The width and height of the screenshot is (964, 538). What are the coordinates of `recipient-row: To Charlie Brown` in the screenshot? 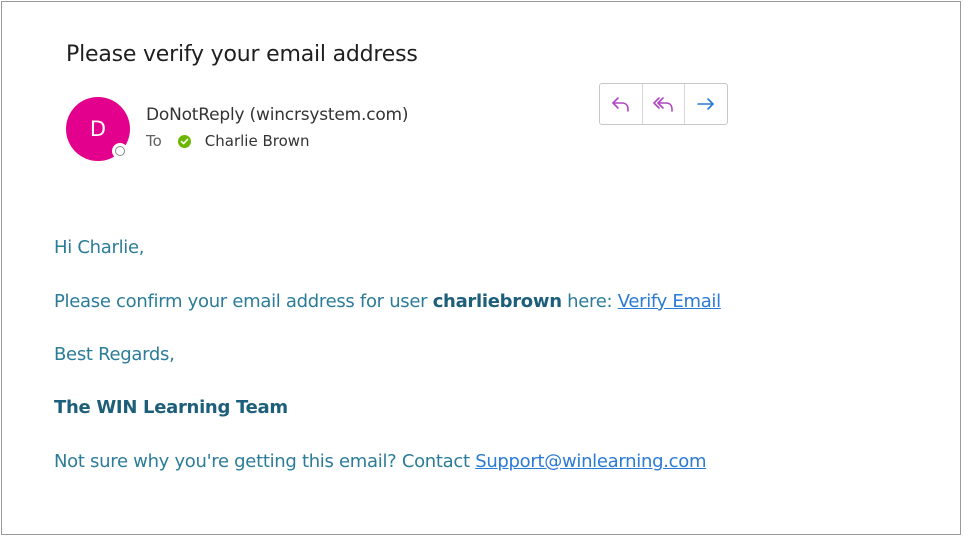 It's located at (228, 141).